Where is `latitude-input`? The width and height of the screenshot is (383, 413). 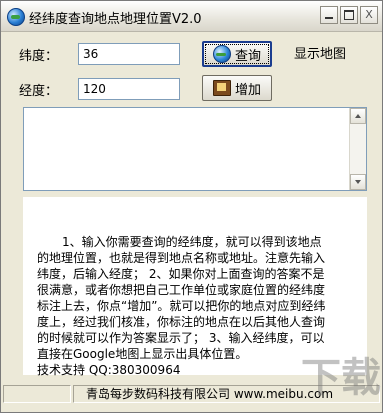 latitude-input is located at coordinates (129, 54).